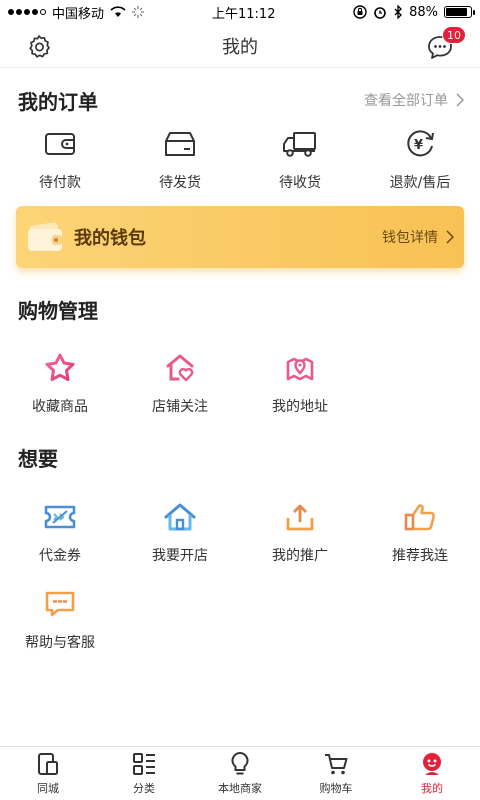  Describe the element at coordinates (45, 236) in the screenshot. I see `wallet-card-icon` at that location.